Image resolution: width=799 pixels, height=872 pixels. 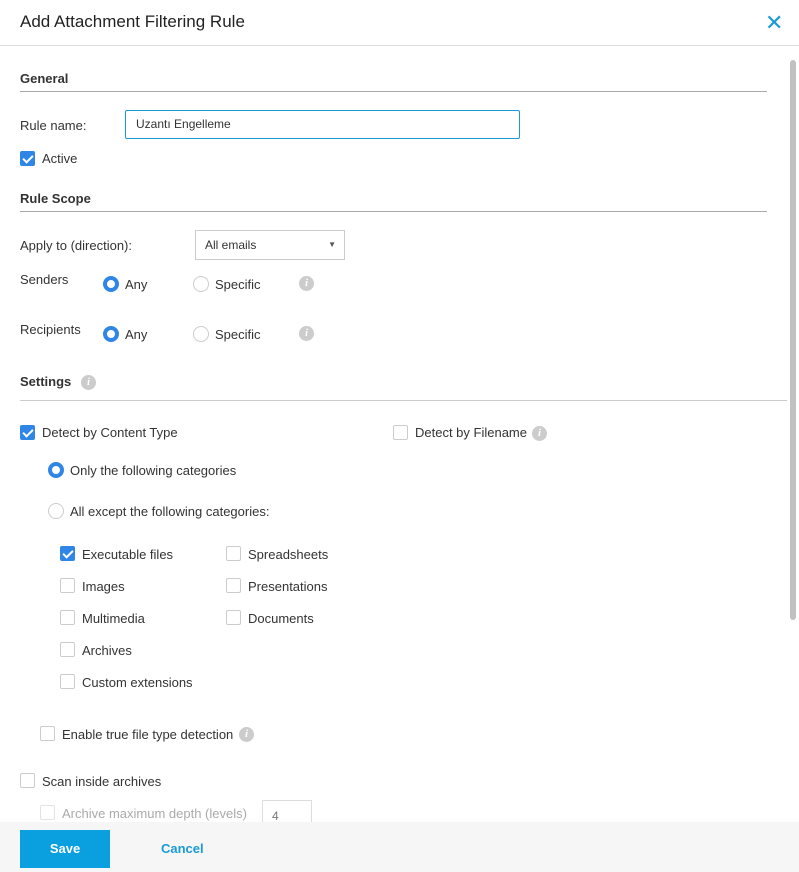 What do you see at coordinates (288, 554) in the screenshot?
I see `category-label: Spreadsheets` at bounding box center [288, 554].